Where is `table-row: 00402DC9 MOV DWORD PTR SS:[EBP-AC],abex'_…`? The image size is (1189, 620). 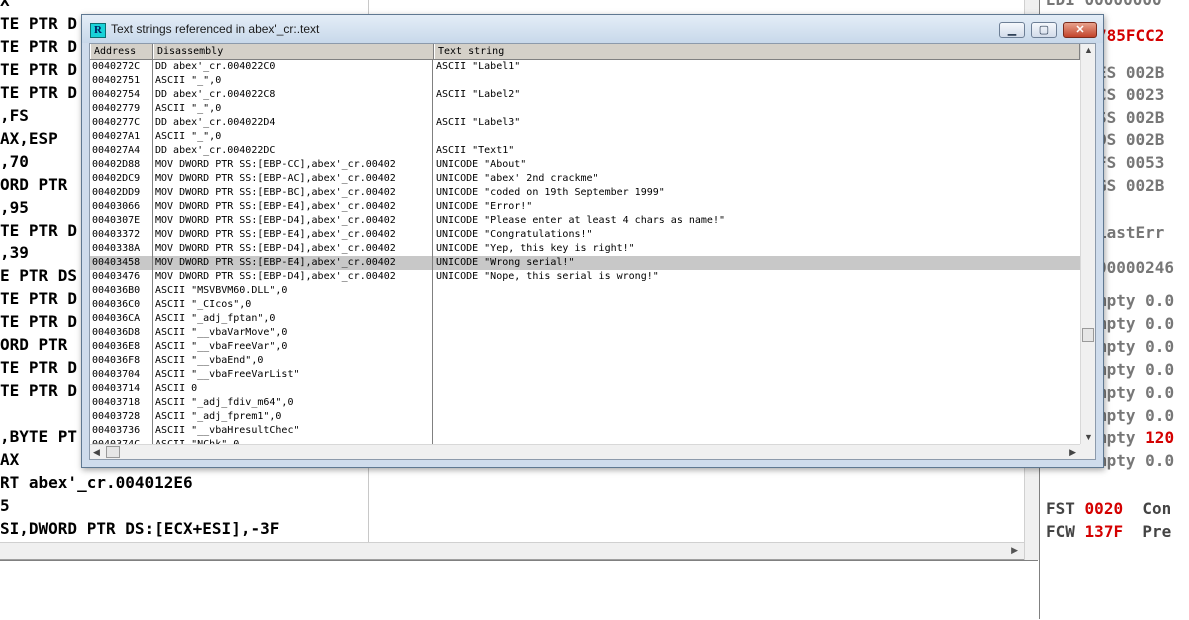
table-row: 00402DC9 MOV DWORD PTR SS:[EBP-AC],abex'_… is located at coordinates (585, 179).